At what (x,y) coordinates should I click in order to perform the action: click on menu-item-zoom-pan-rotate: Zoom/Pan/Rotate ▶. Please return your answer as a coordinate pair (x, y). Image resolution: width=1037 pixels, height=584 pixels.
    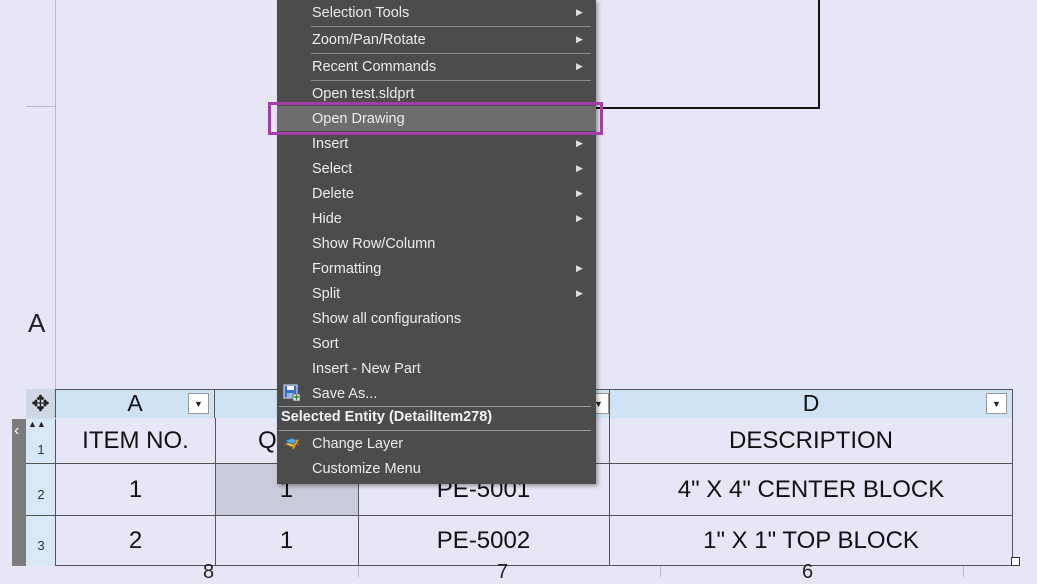
    Looking at the image, I should click on (436, 39).